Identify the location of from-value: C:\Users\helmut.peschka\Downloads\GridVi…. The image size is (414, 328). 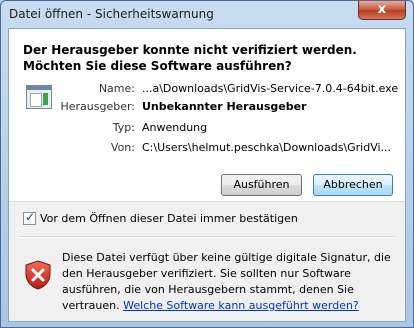
(267, 147).